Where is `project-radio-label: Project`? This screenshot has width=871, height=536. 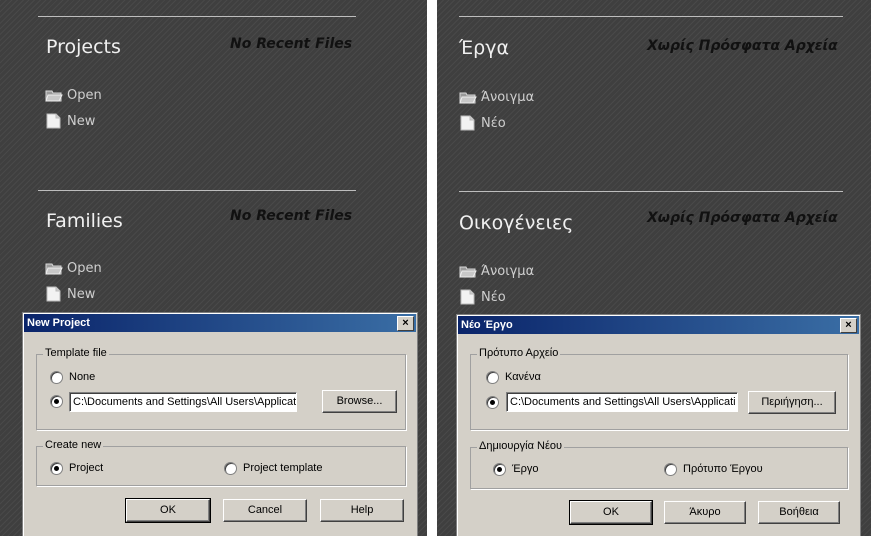
project-radio-label: Project is located at coordinates (86, 468).